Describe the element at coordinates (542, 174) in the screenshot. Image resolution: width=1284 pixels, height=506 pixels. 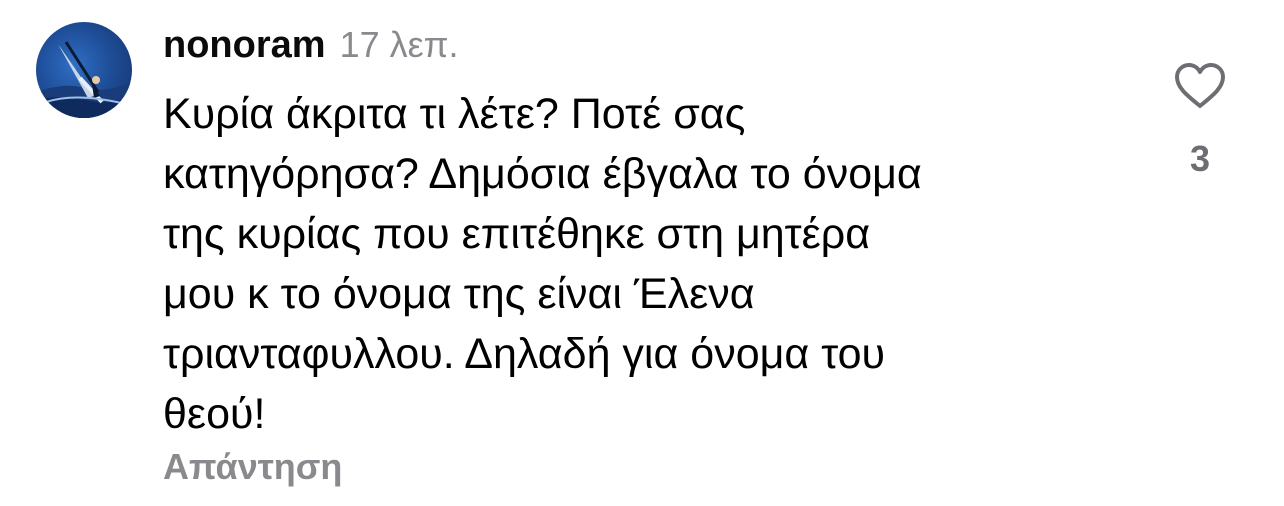
I see `comment-text-line: κατηγόρησα? Δημόσια έβγαλα το όνομα` at that location.